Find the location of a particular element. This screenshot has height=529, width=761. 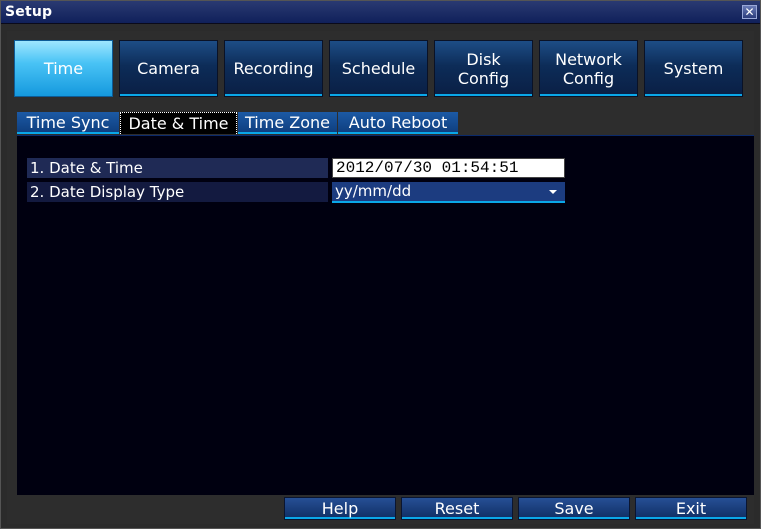

subtab-date-time-label: Date & Time is located at coordinates (178, 123).